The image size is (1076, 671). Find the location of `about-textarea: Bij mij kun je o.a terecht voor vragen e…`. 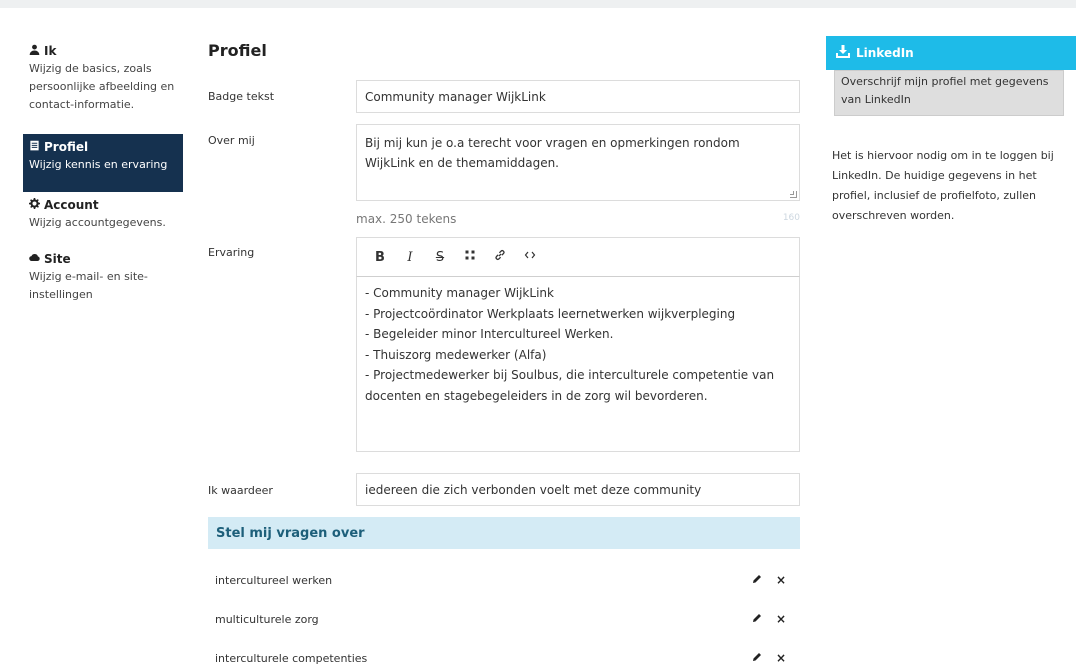

about-textarea: Bij mij kun je o.a terecht voor vragen e… is located at coordinates (578, 162).